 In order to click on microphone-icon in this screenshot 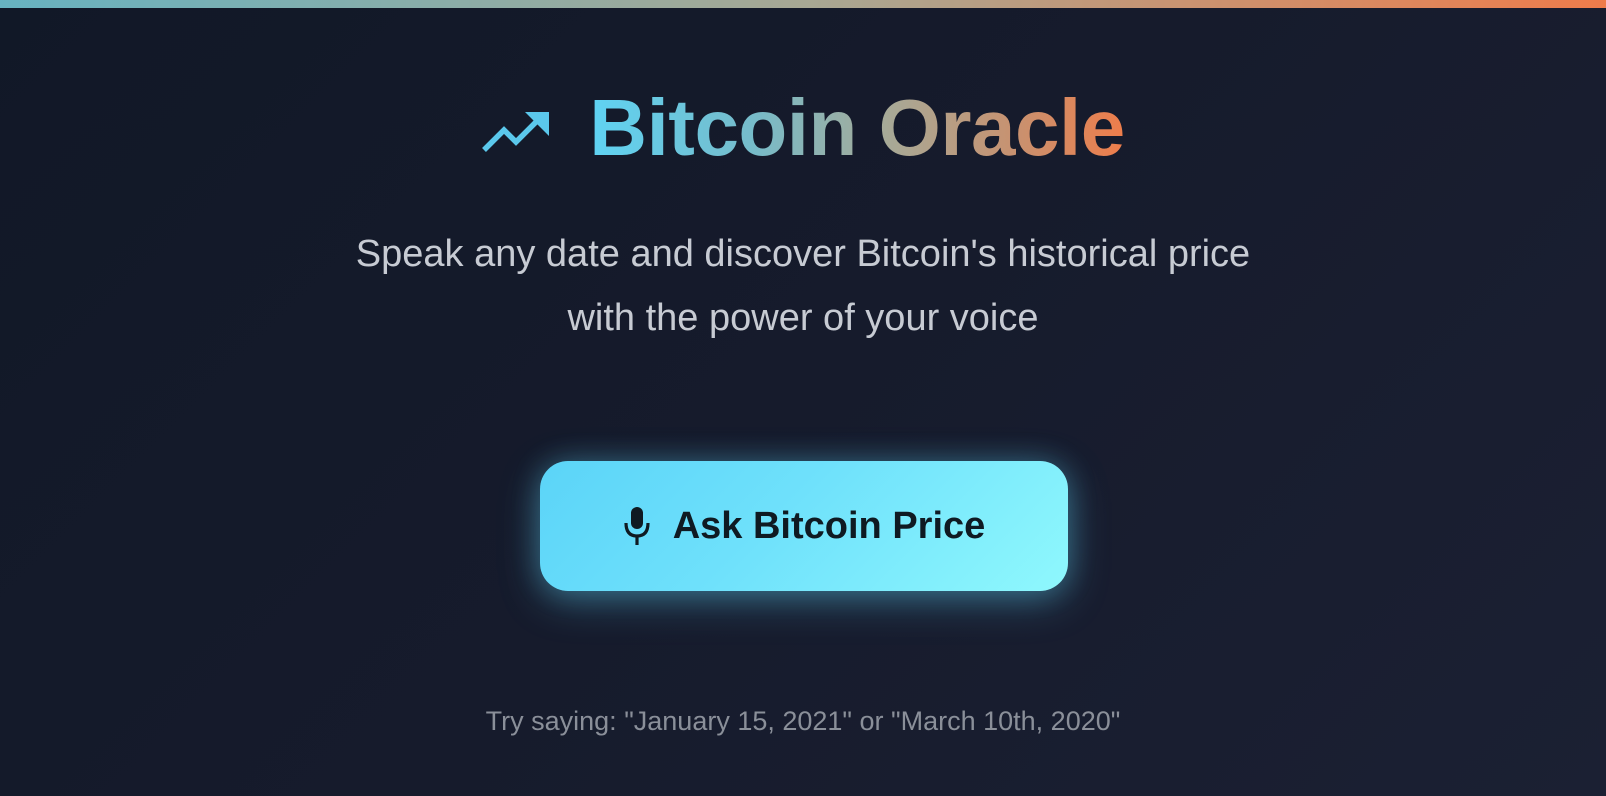, I will do `click(637, 526)`.